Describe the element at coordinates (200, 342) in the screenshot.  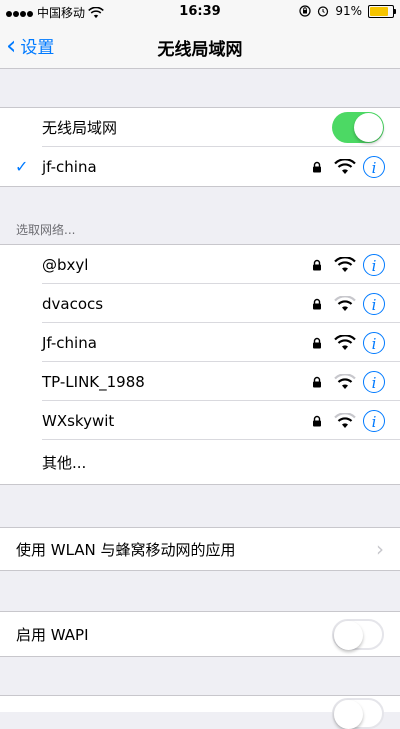
I see `network-row: Jf-china i` at that location.